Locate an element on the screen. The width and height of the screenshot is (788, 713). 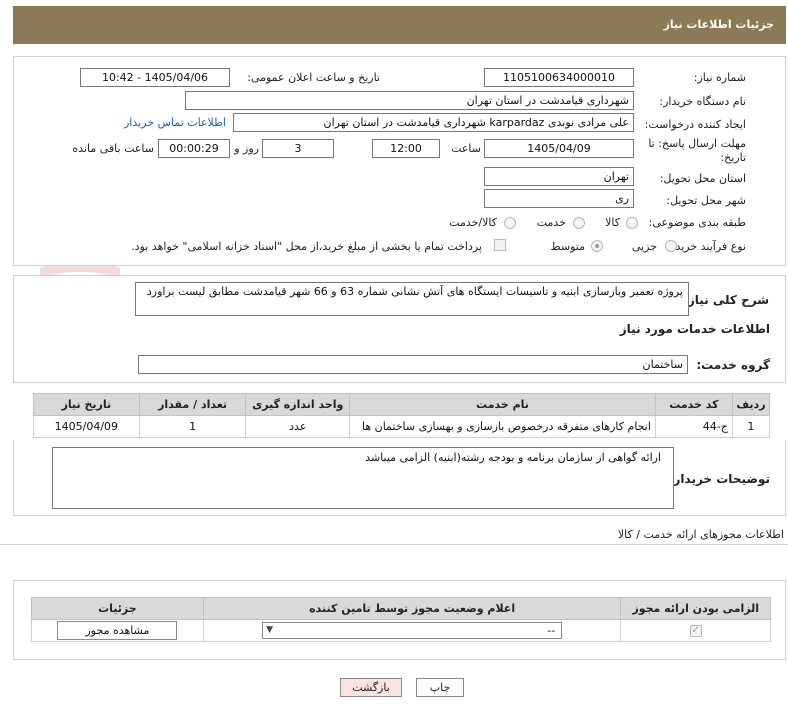
cell-permit-required: ✓ is located at coordinates (695, 630).